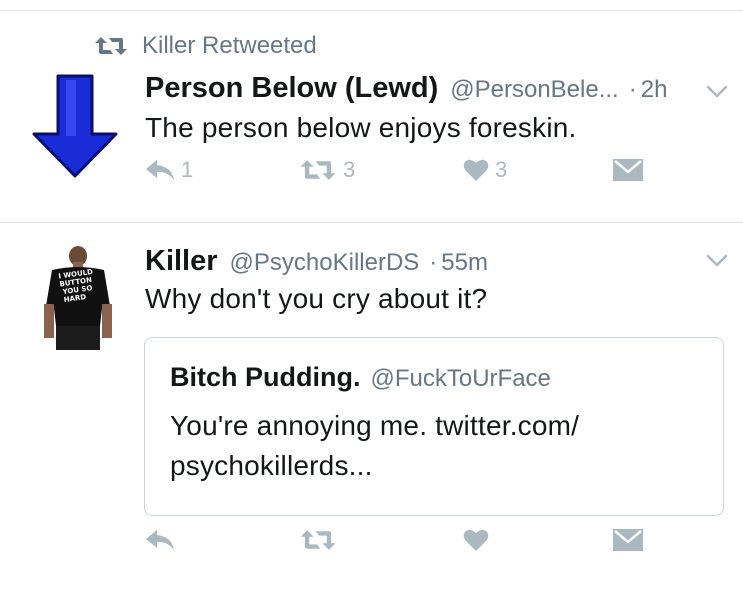  I want to click on tweet2-like-button, so click(476, 540).